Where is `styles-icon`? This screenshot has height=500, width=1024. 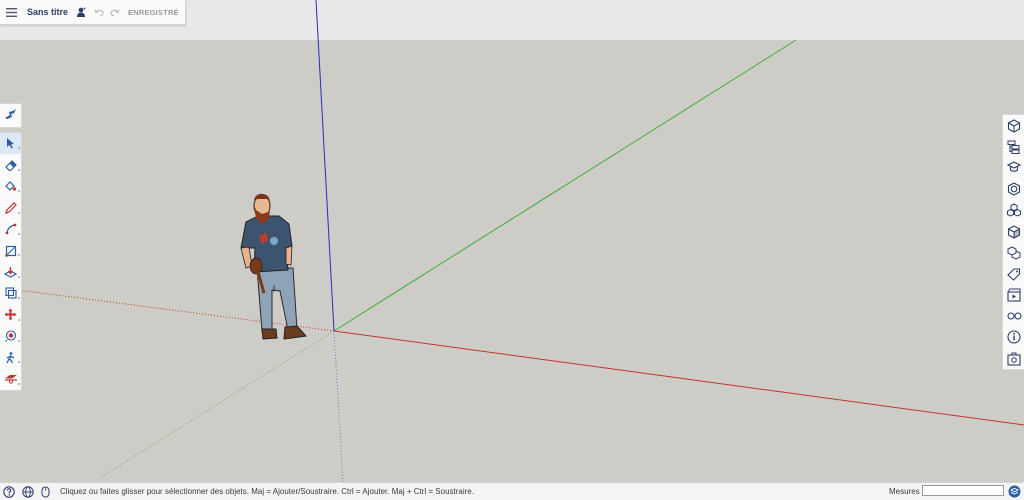
styles-icon is located at coordinates (1013, 189).